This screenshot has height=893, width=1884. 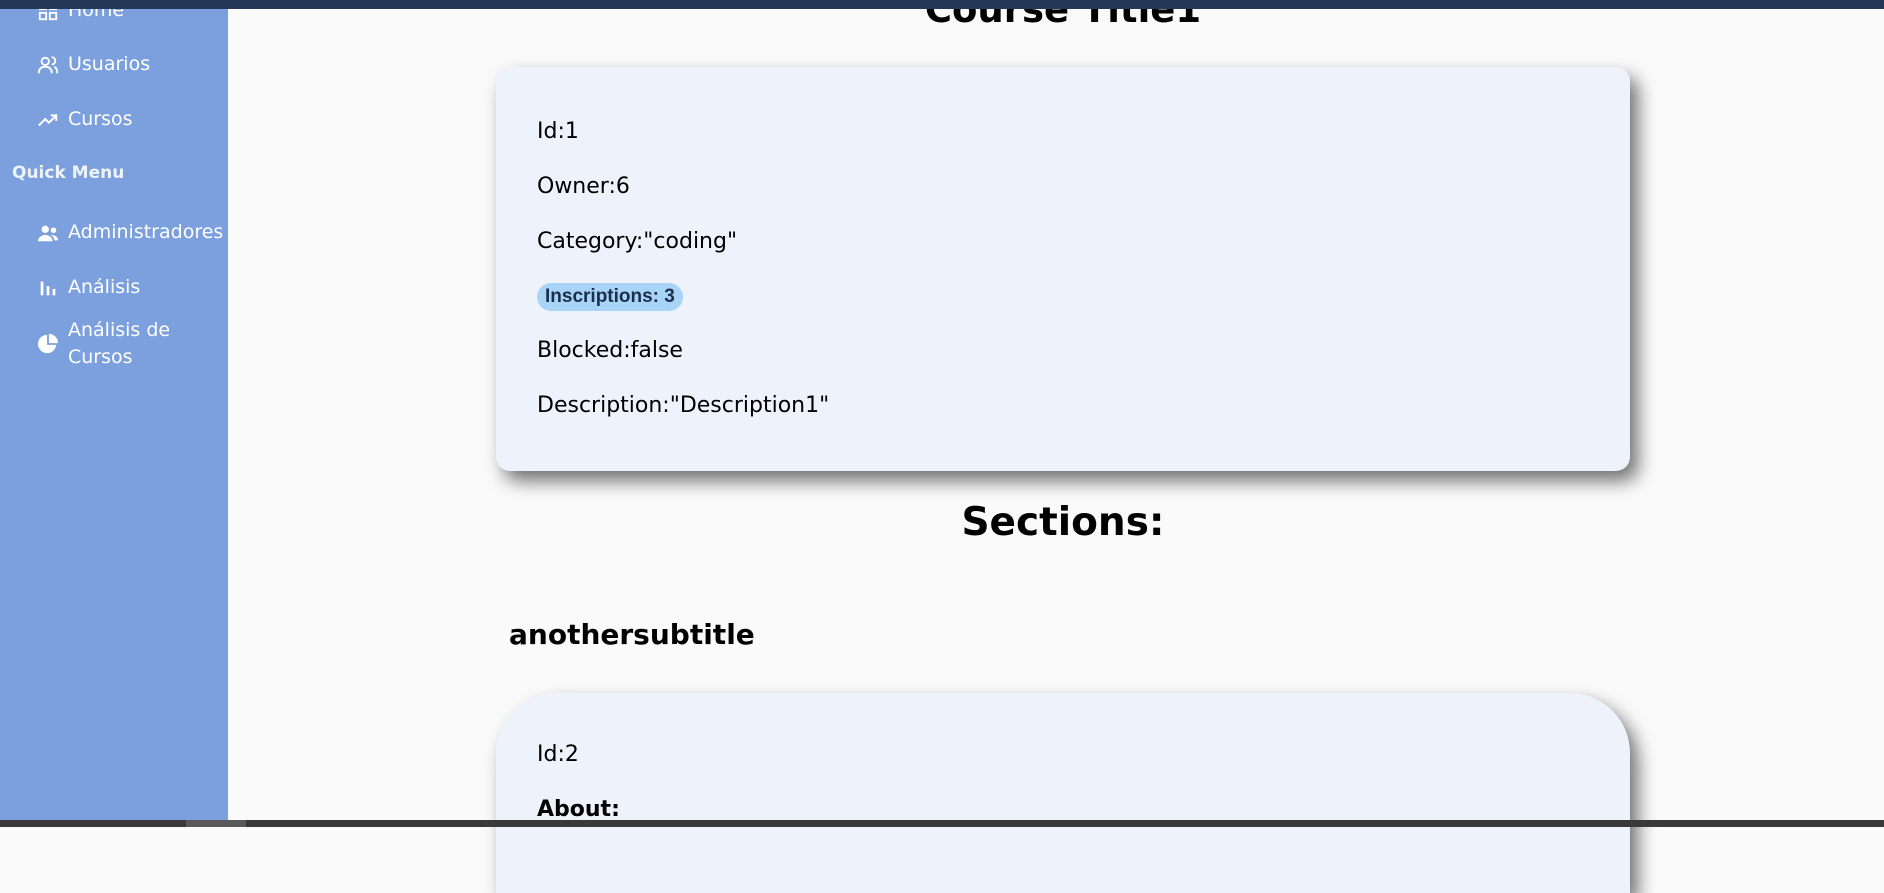 What do you see at coordinates (1063, 522) in the screenshot?
I see `sections-heading: Sections:` at bounding box center [1063, 522].